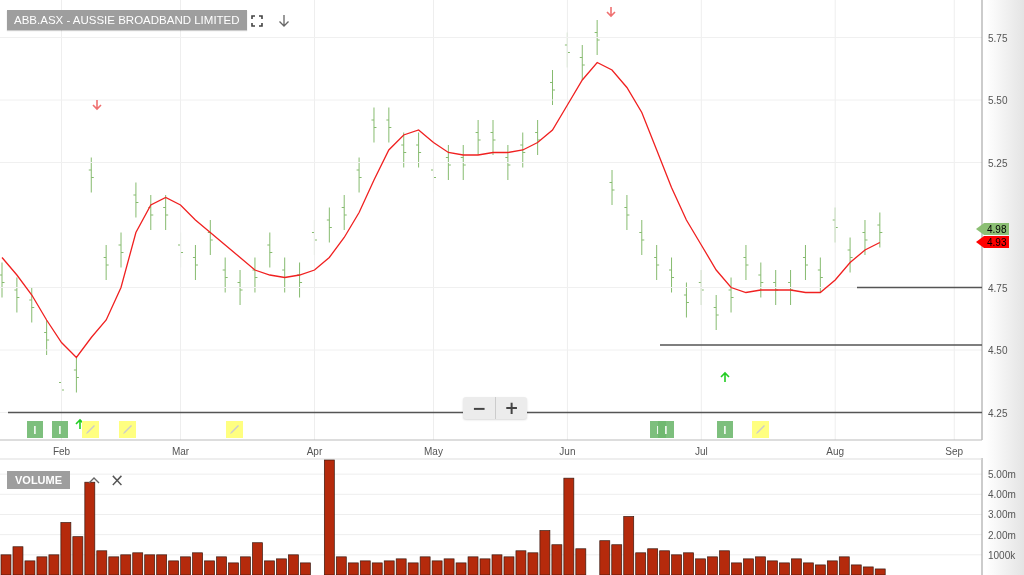 The image size is (1024, 575). Describe the element at coordinates (1002, 555) in the screenshot. I see `axis-label: 1000k` at that location.